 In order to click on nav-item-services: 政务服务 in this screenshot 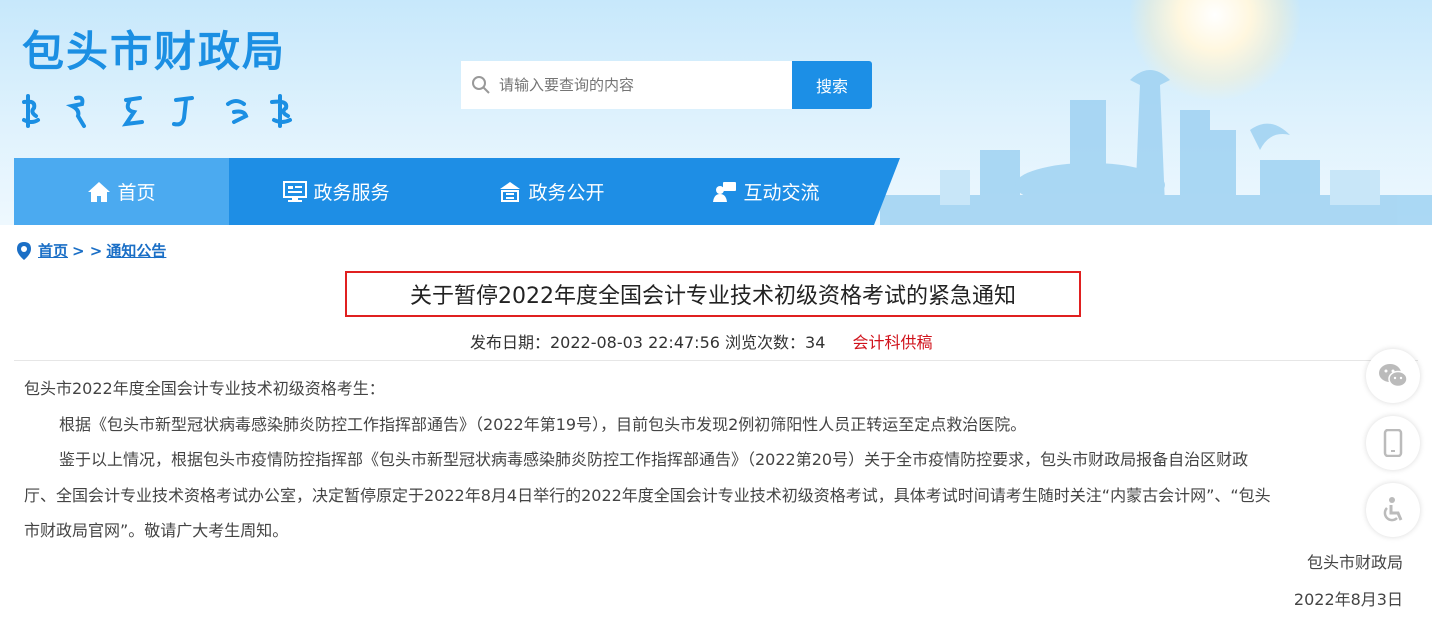, I will do `click(336, 191)`.